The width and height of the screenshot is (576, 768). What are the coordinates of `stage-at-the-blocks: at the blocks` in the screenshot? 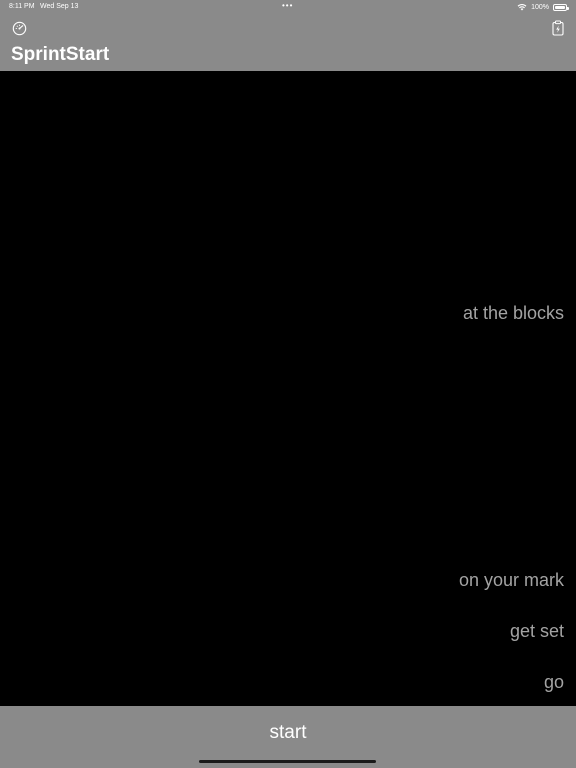 It's located at (513, 313).